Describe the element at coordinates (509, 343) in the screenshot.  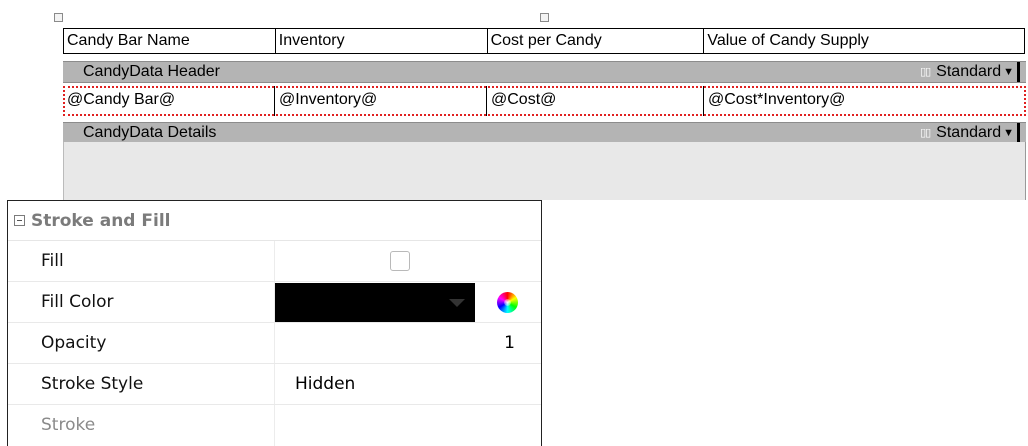
I see `opacity-value-input: 1` at that location.